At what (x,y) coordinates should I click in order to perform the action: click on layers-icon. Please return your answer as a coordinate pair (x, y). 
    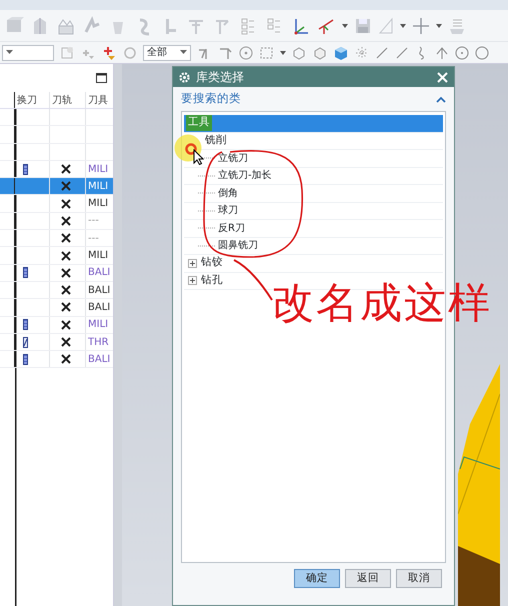
    Looking at the image, I should click on (457, 25).